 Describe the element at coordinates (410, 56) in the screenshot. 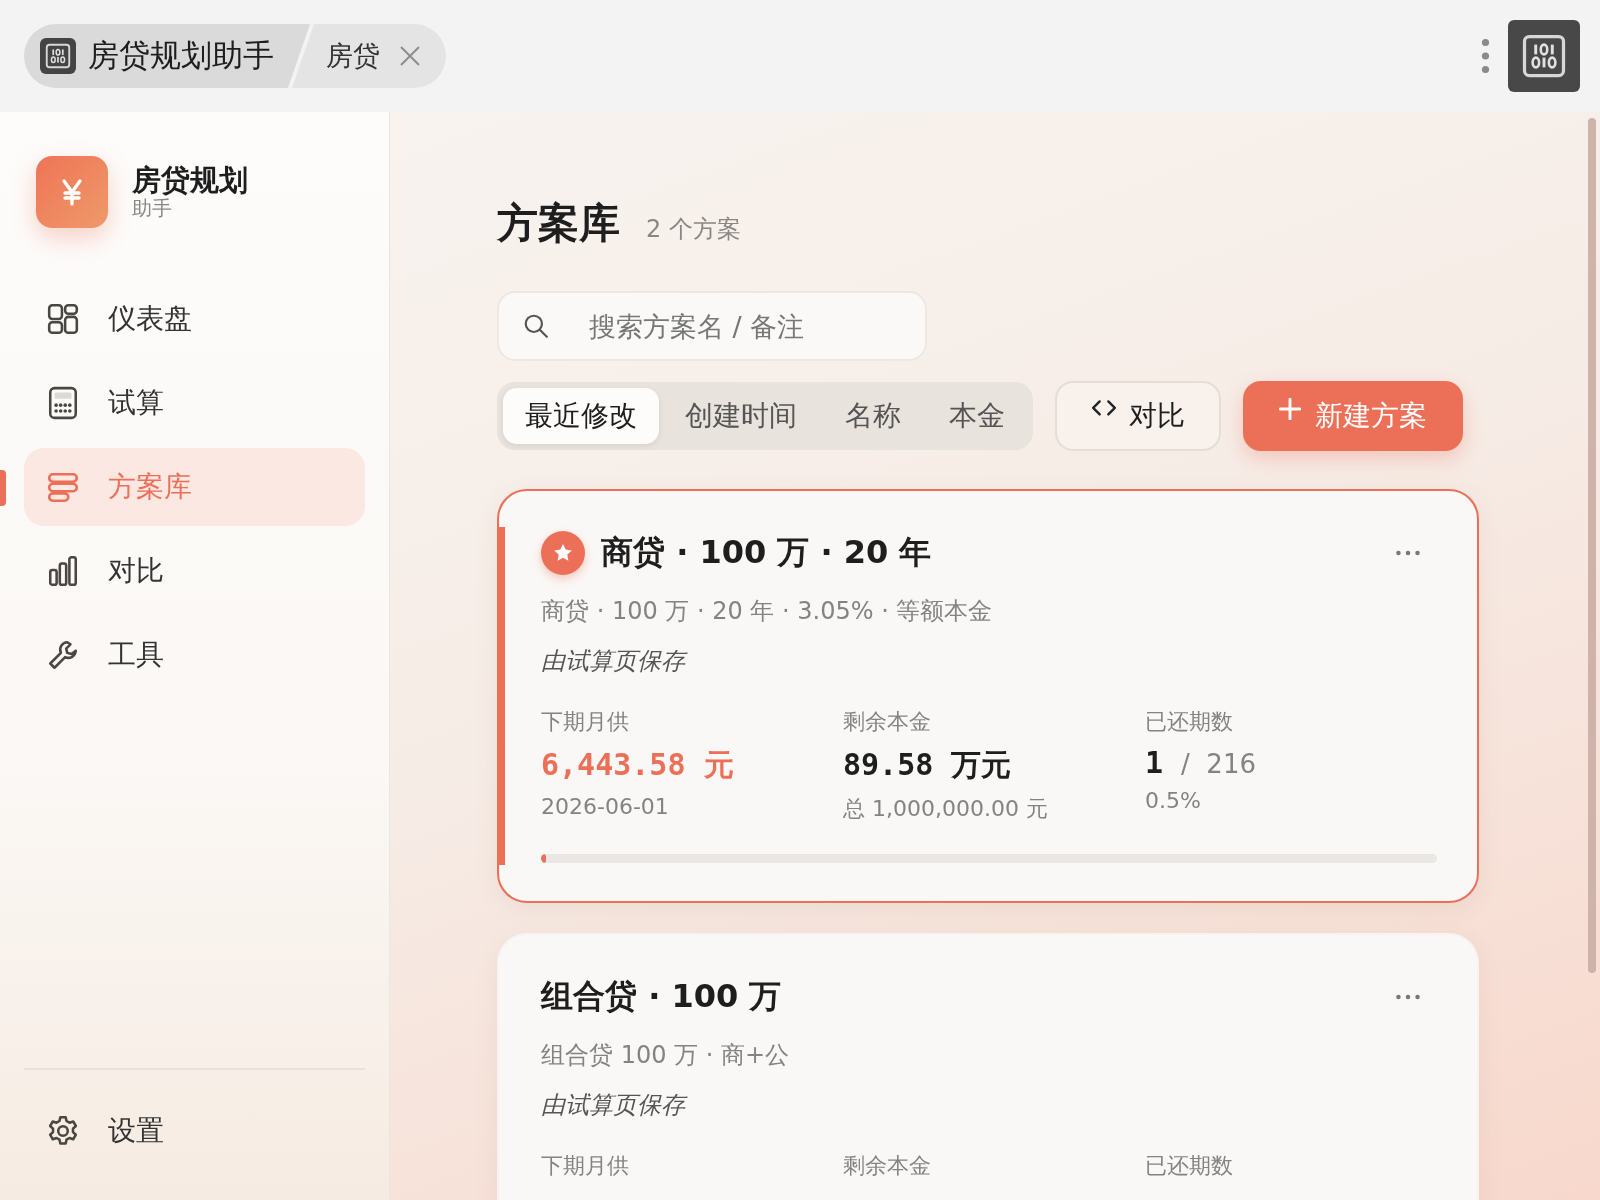

I see `close-icon` at that location.